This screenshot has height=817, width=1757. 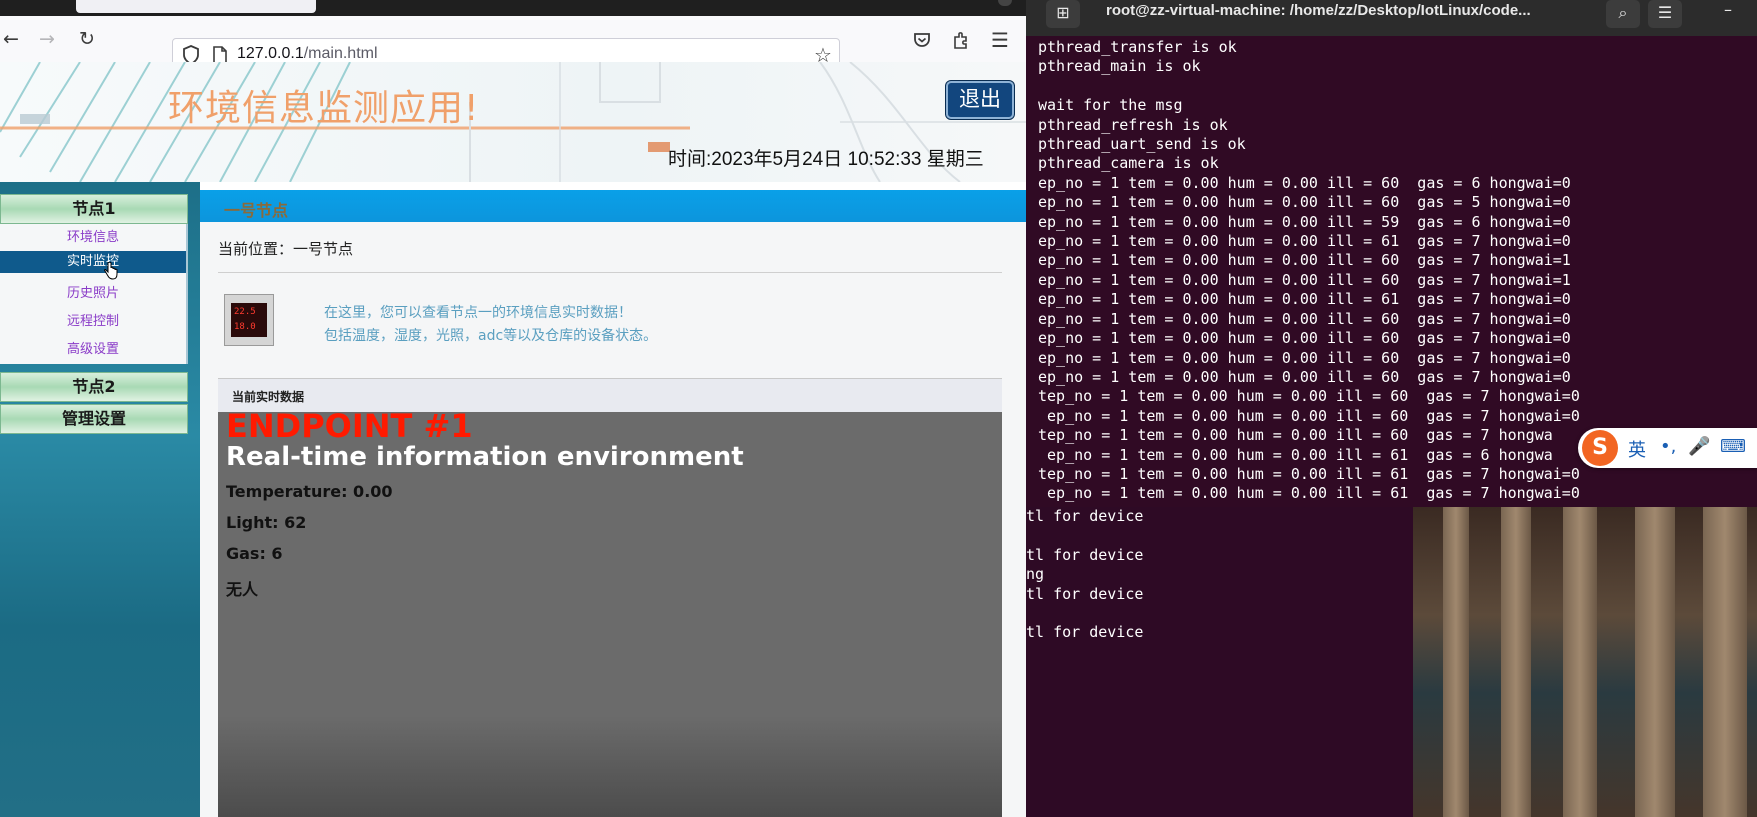 What do you see at coordinates (87, 39) in the screenshot?
I see `reload-icon: ↻` at bounding box center [87, 39].